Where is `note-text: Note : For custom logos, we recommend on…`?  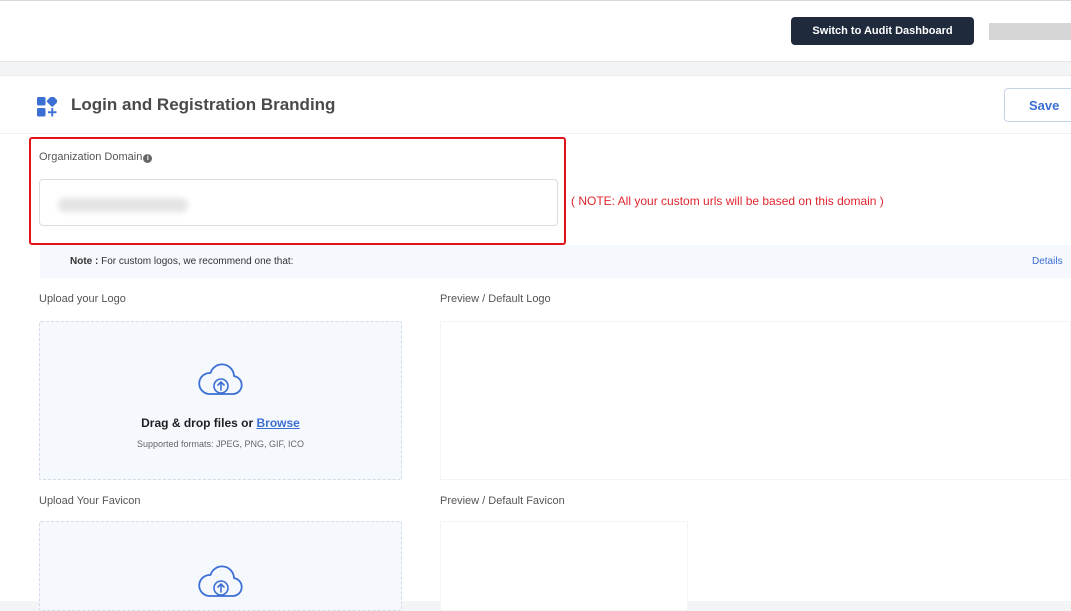
note-text: Note : For custom logos, we recommend on… is located at coordinates (181, 261).